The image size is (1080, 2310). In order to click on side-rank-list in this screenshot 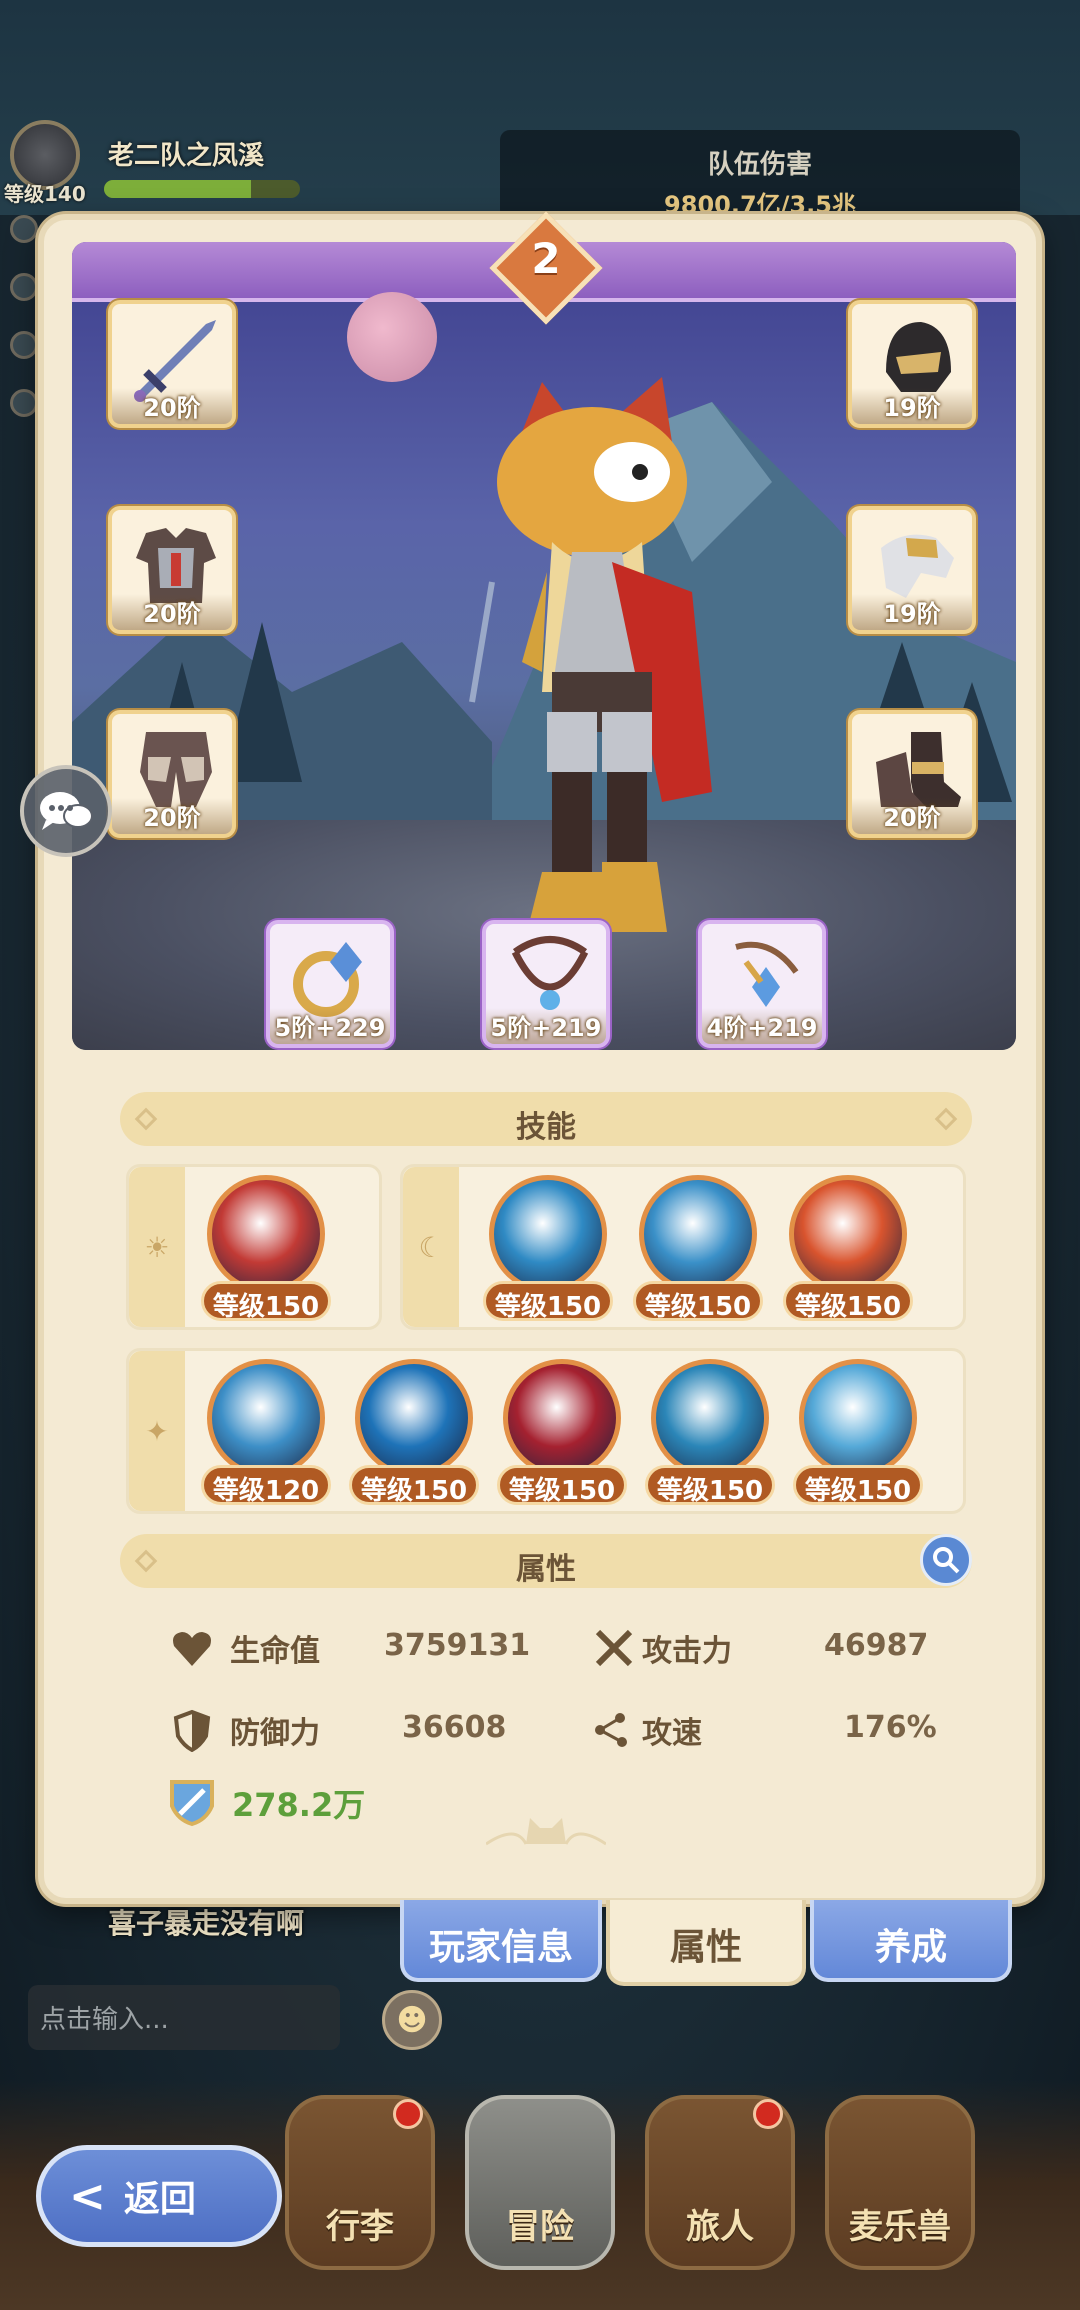, I will do `click(24, 331)`.